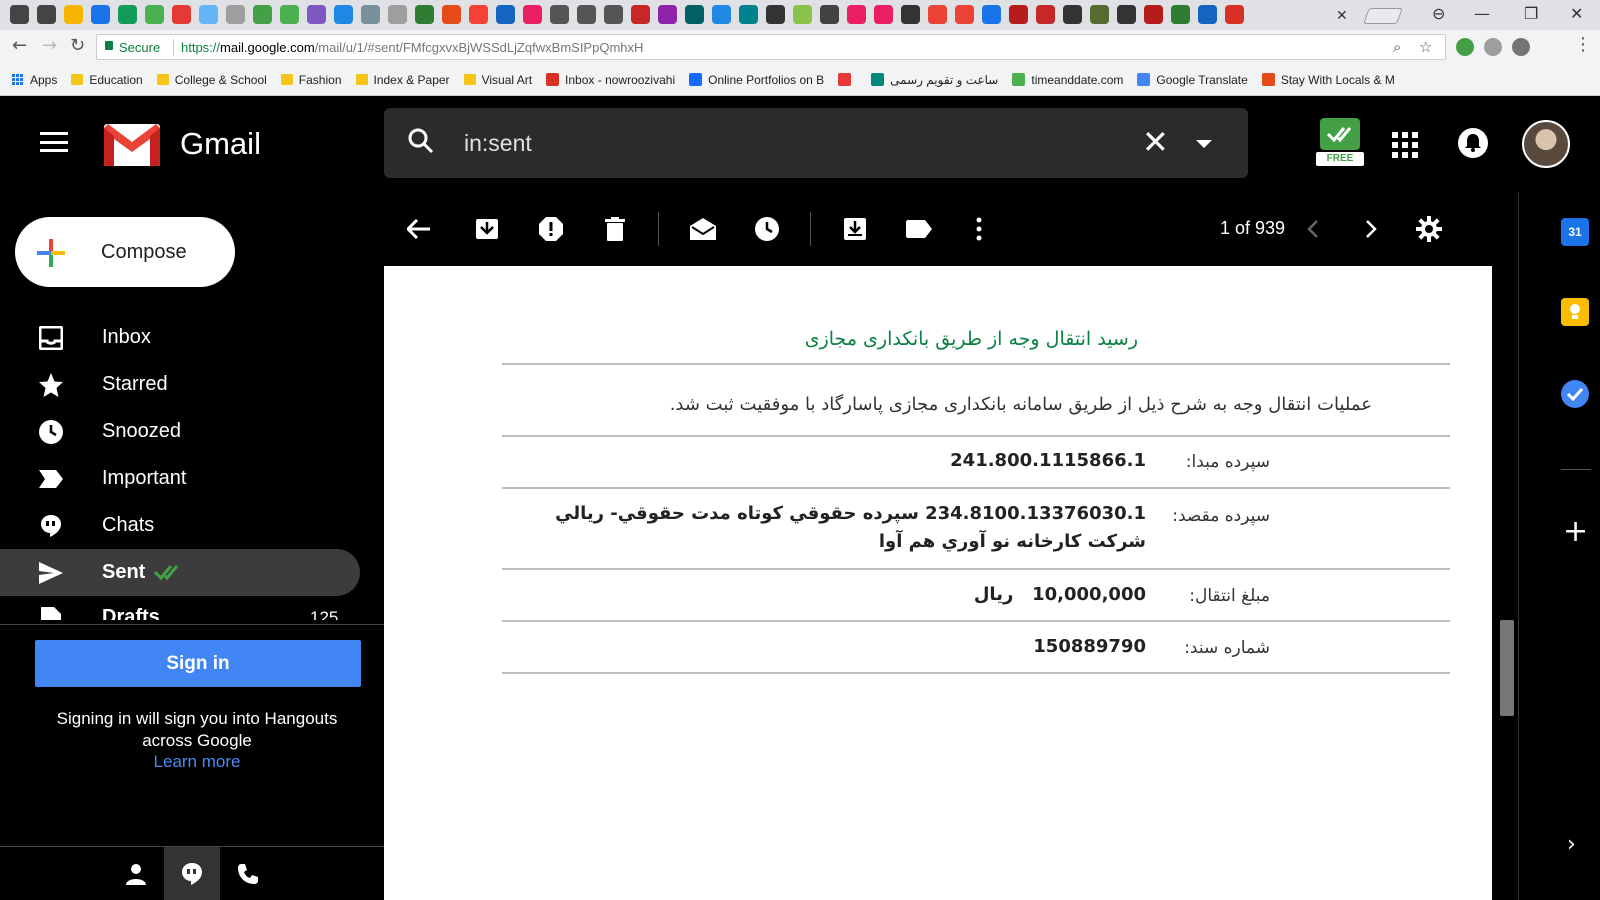  I want to click on notifications-bell-icon, so click(1473, 143).